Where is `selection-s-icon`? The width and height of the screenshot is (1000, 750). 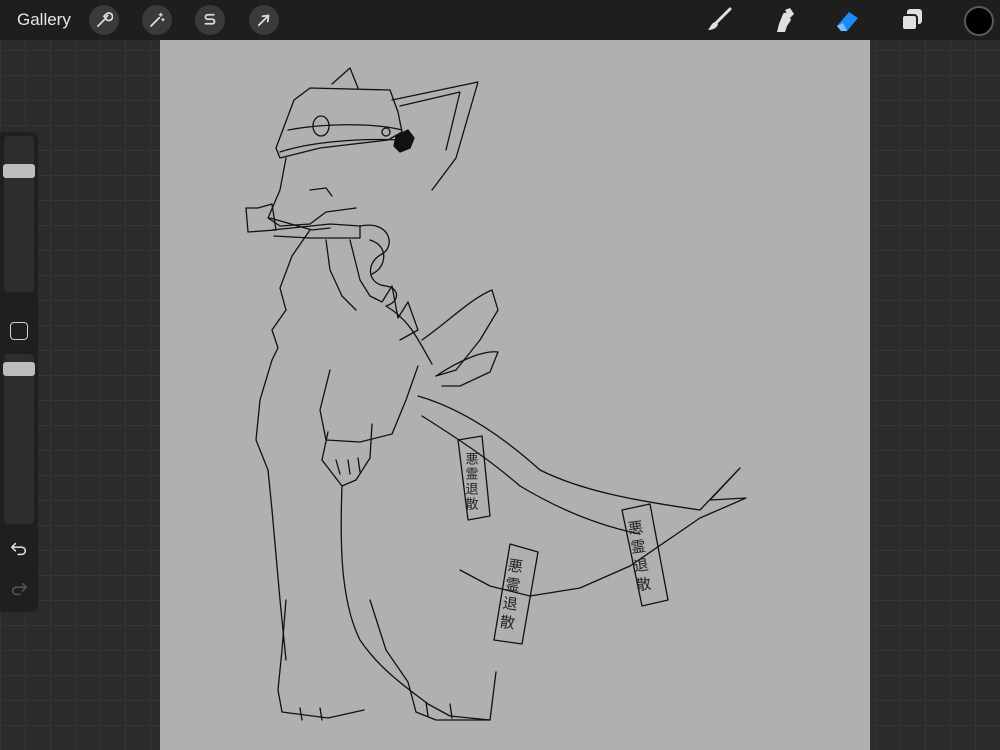 selection-s-icon is located at coordinates (210, 19).